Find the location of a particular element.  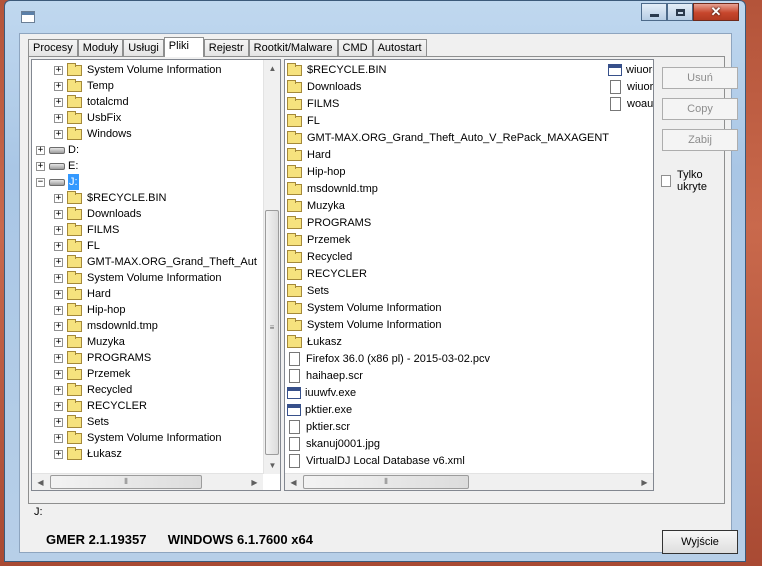

tree-vertical-scrollbar: ▲ ≡ ▼ is located at coordinates (271, 267).